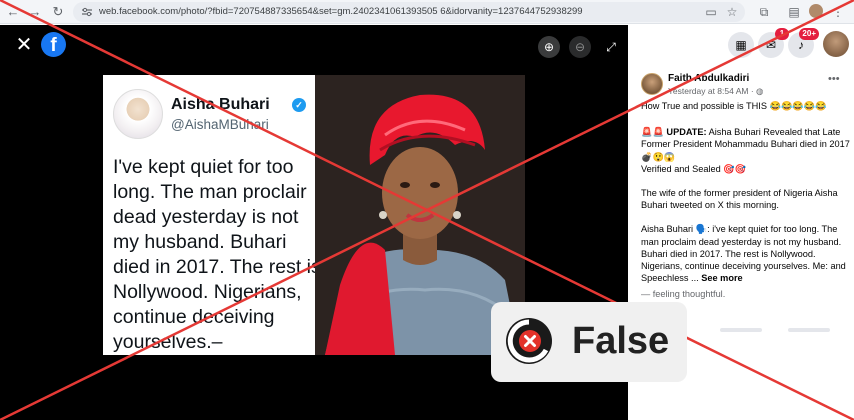  Describe the element at coordinates (87, 12) in the screenshot. I see `site-settings-icon` at that location.